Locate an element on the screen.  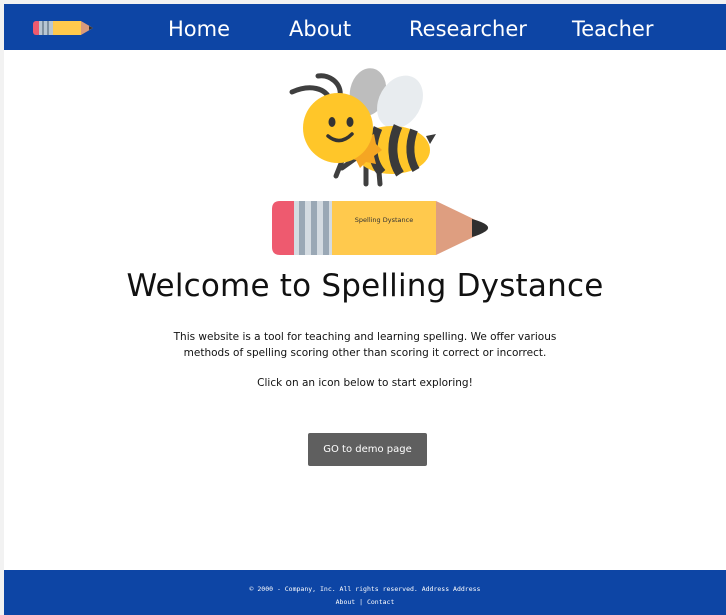
bee-icon is located at coordinates (362, 127).